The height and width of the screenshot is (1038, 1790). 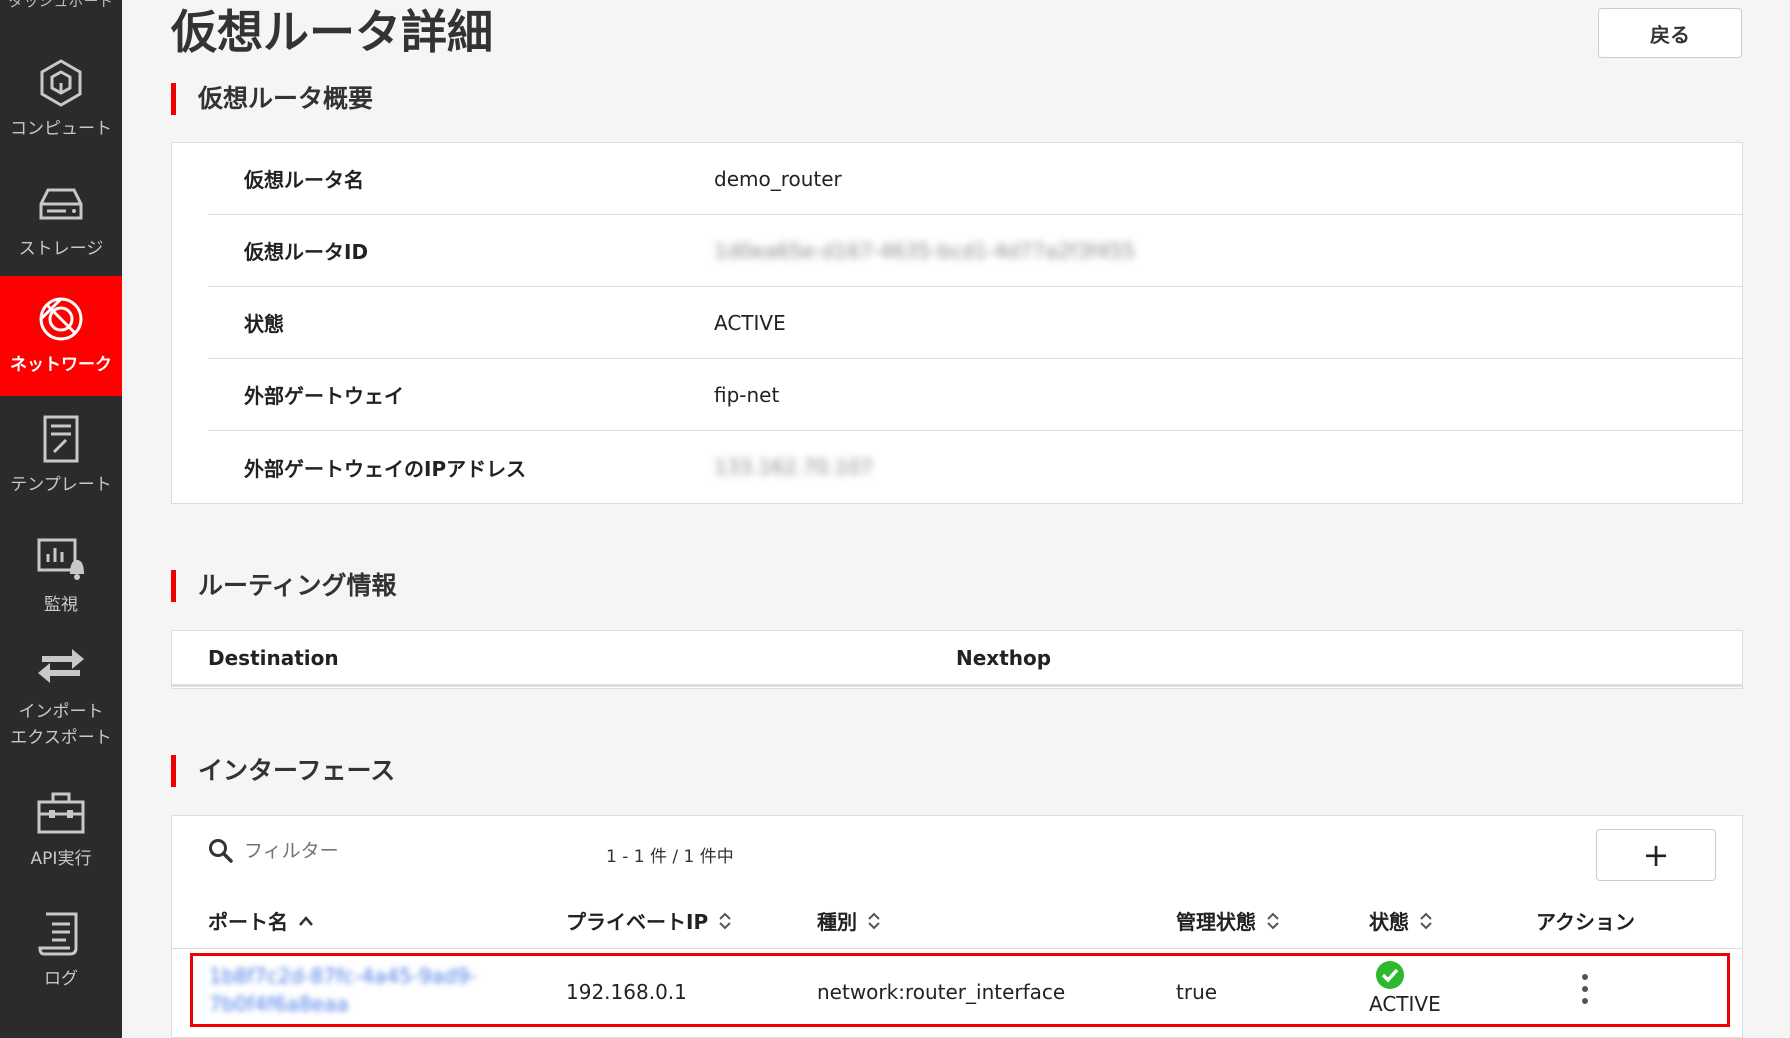 What do you see at coordinates (1004, 657) in the screenshot?
I see `column-header-nexthop: Nexthop` at bounding box center [1004, 657].